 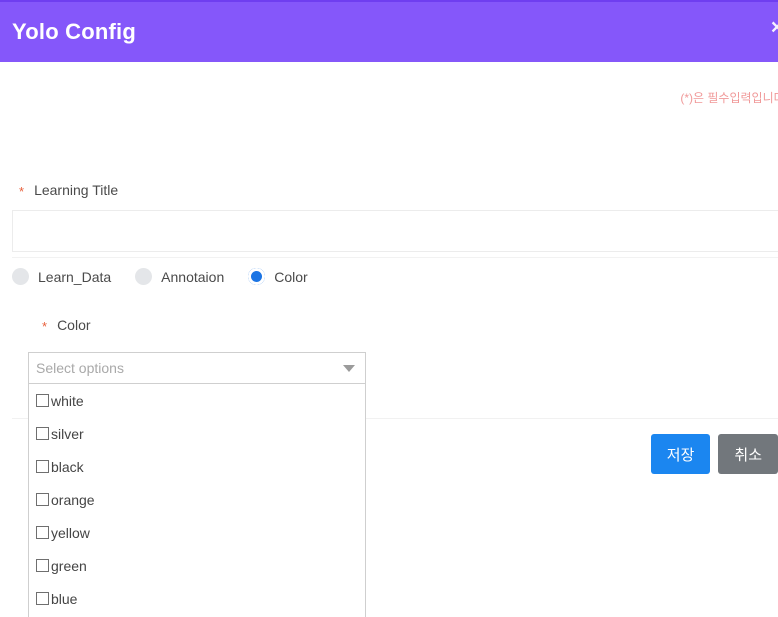 I want to click on radio-selected-icon, so click(x=257, y=276).